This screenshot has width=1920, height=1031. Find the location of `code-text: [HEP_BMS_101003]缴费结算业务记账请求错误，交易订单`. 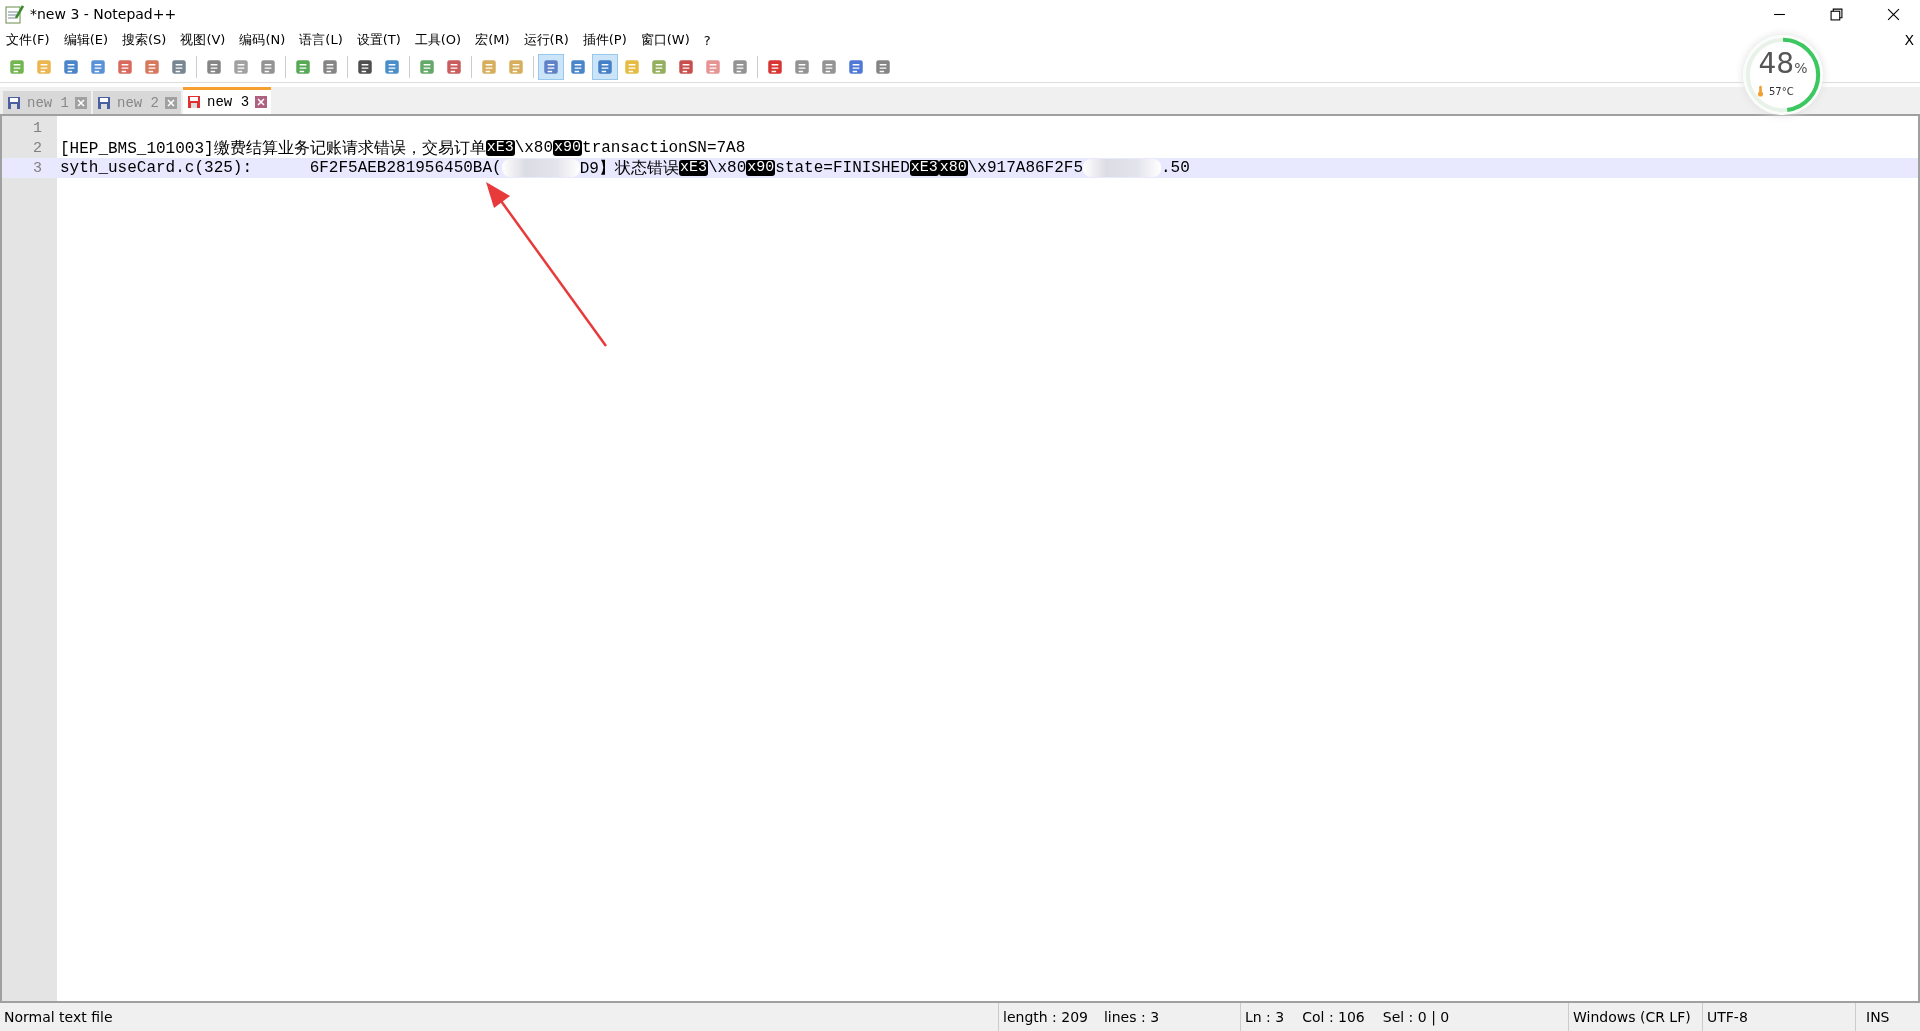

code-text: [HEP_BMS_101003]缴费结算业务记账请求错误，交易订单 is located at coordinates (273, 148).